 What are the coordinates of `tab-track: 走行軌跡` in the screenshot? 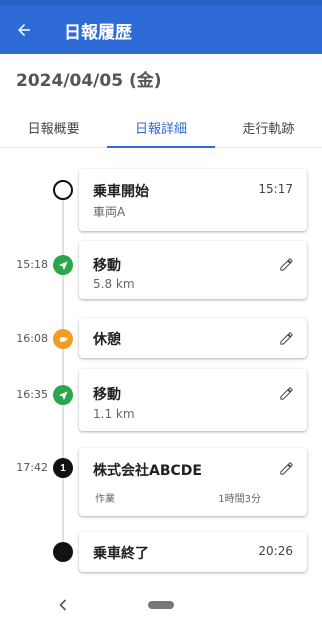 It's located at (268, 127).